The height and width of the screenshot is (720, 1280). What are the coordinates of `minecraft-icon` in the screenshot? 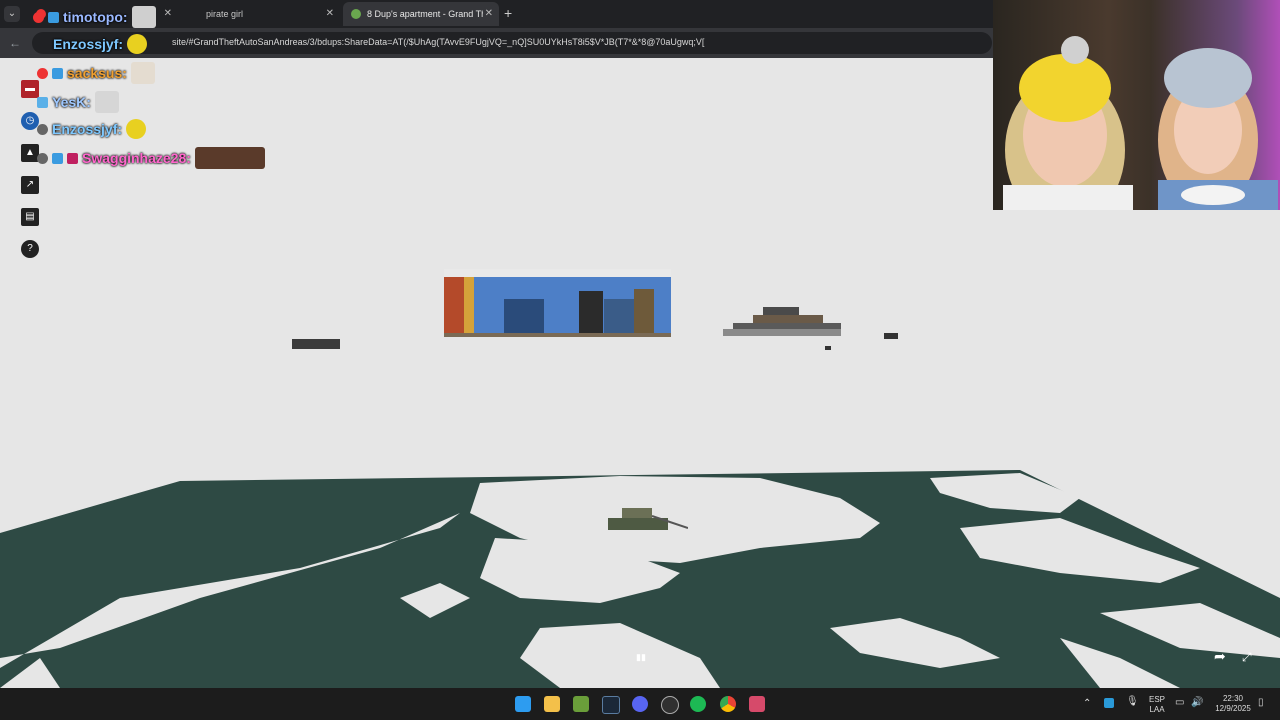 It's located at (581, 704).